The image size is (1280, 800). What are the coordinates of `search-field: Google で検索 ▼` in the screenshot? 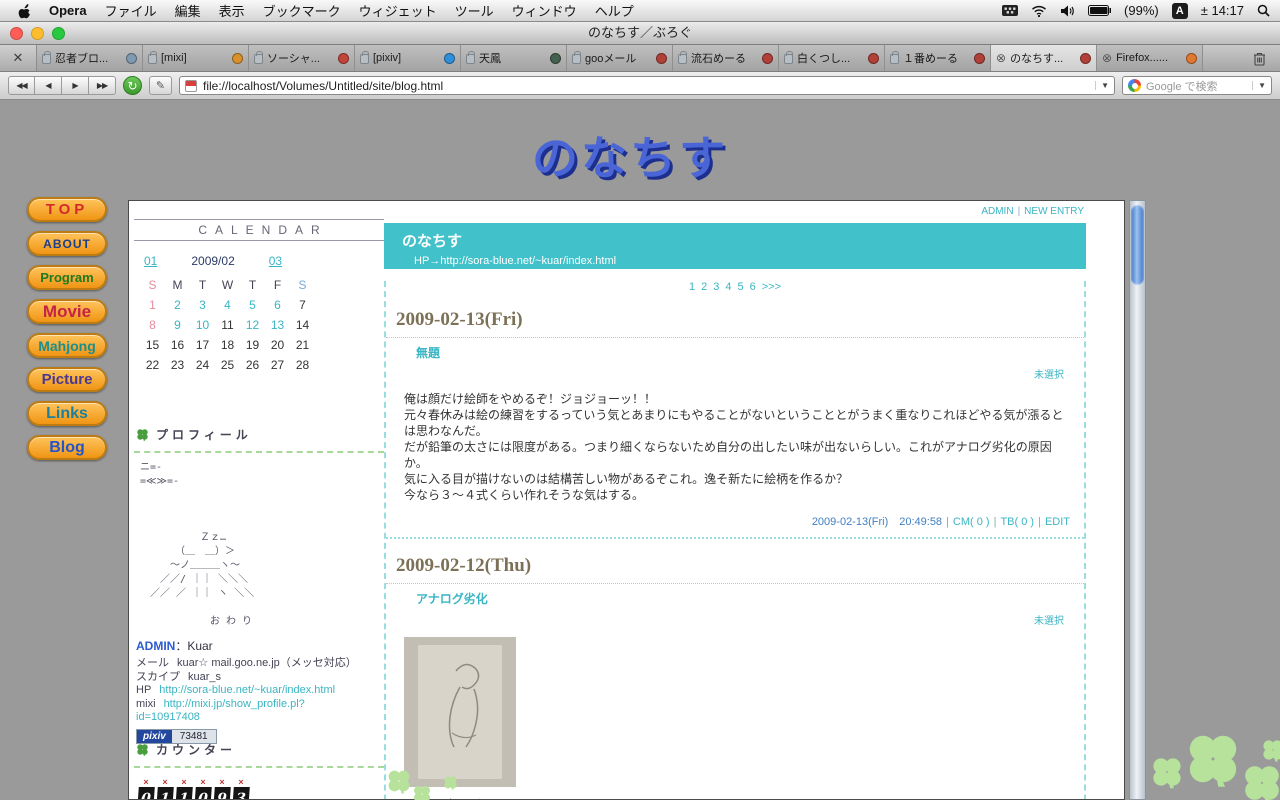 It's located at (1197, 85).